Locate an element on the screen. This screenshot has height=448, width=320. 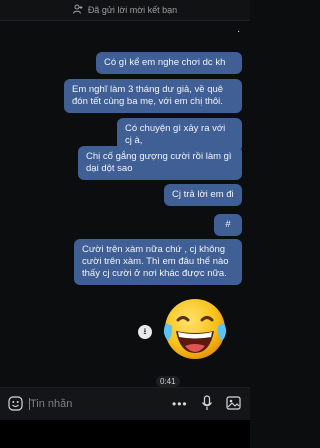
more-icon: ••• is located at coordinates (180, 404).